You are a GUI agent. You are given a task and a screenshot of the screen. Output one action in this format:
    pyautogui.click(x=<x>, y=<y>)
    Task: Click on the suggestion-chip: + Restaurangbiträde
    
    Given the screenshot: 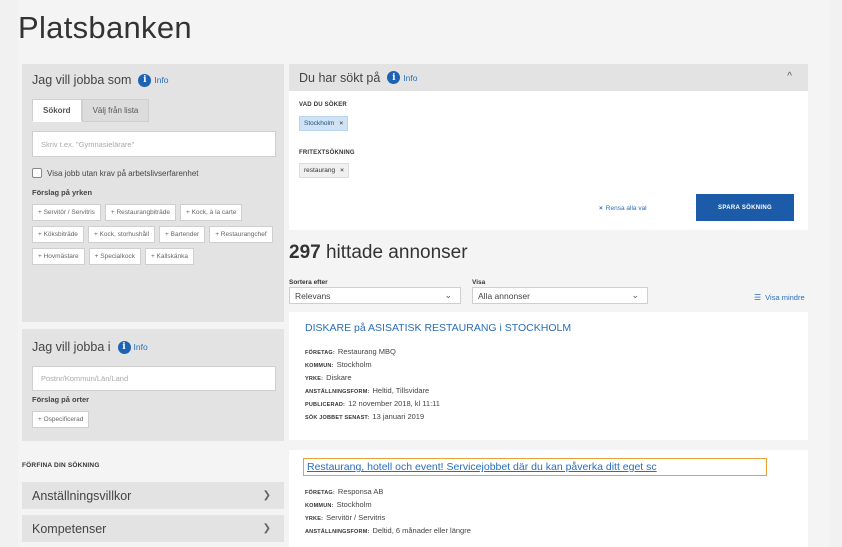 What is the action you would take?
    pyautogui.click(x=140, y=212)
    